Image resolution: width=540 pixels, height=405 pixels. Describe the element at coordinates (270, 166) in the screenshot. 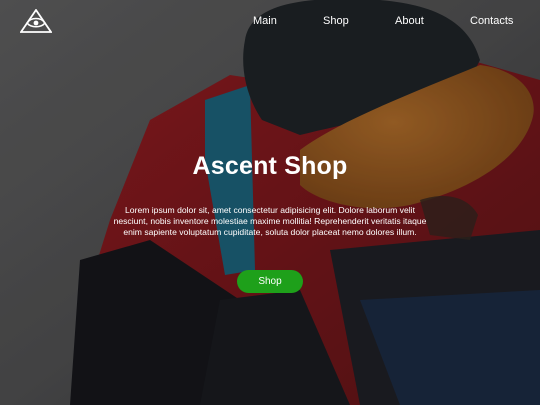

I see `hero-title: Ascent Shop` at that location.